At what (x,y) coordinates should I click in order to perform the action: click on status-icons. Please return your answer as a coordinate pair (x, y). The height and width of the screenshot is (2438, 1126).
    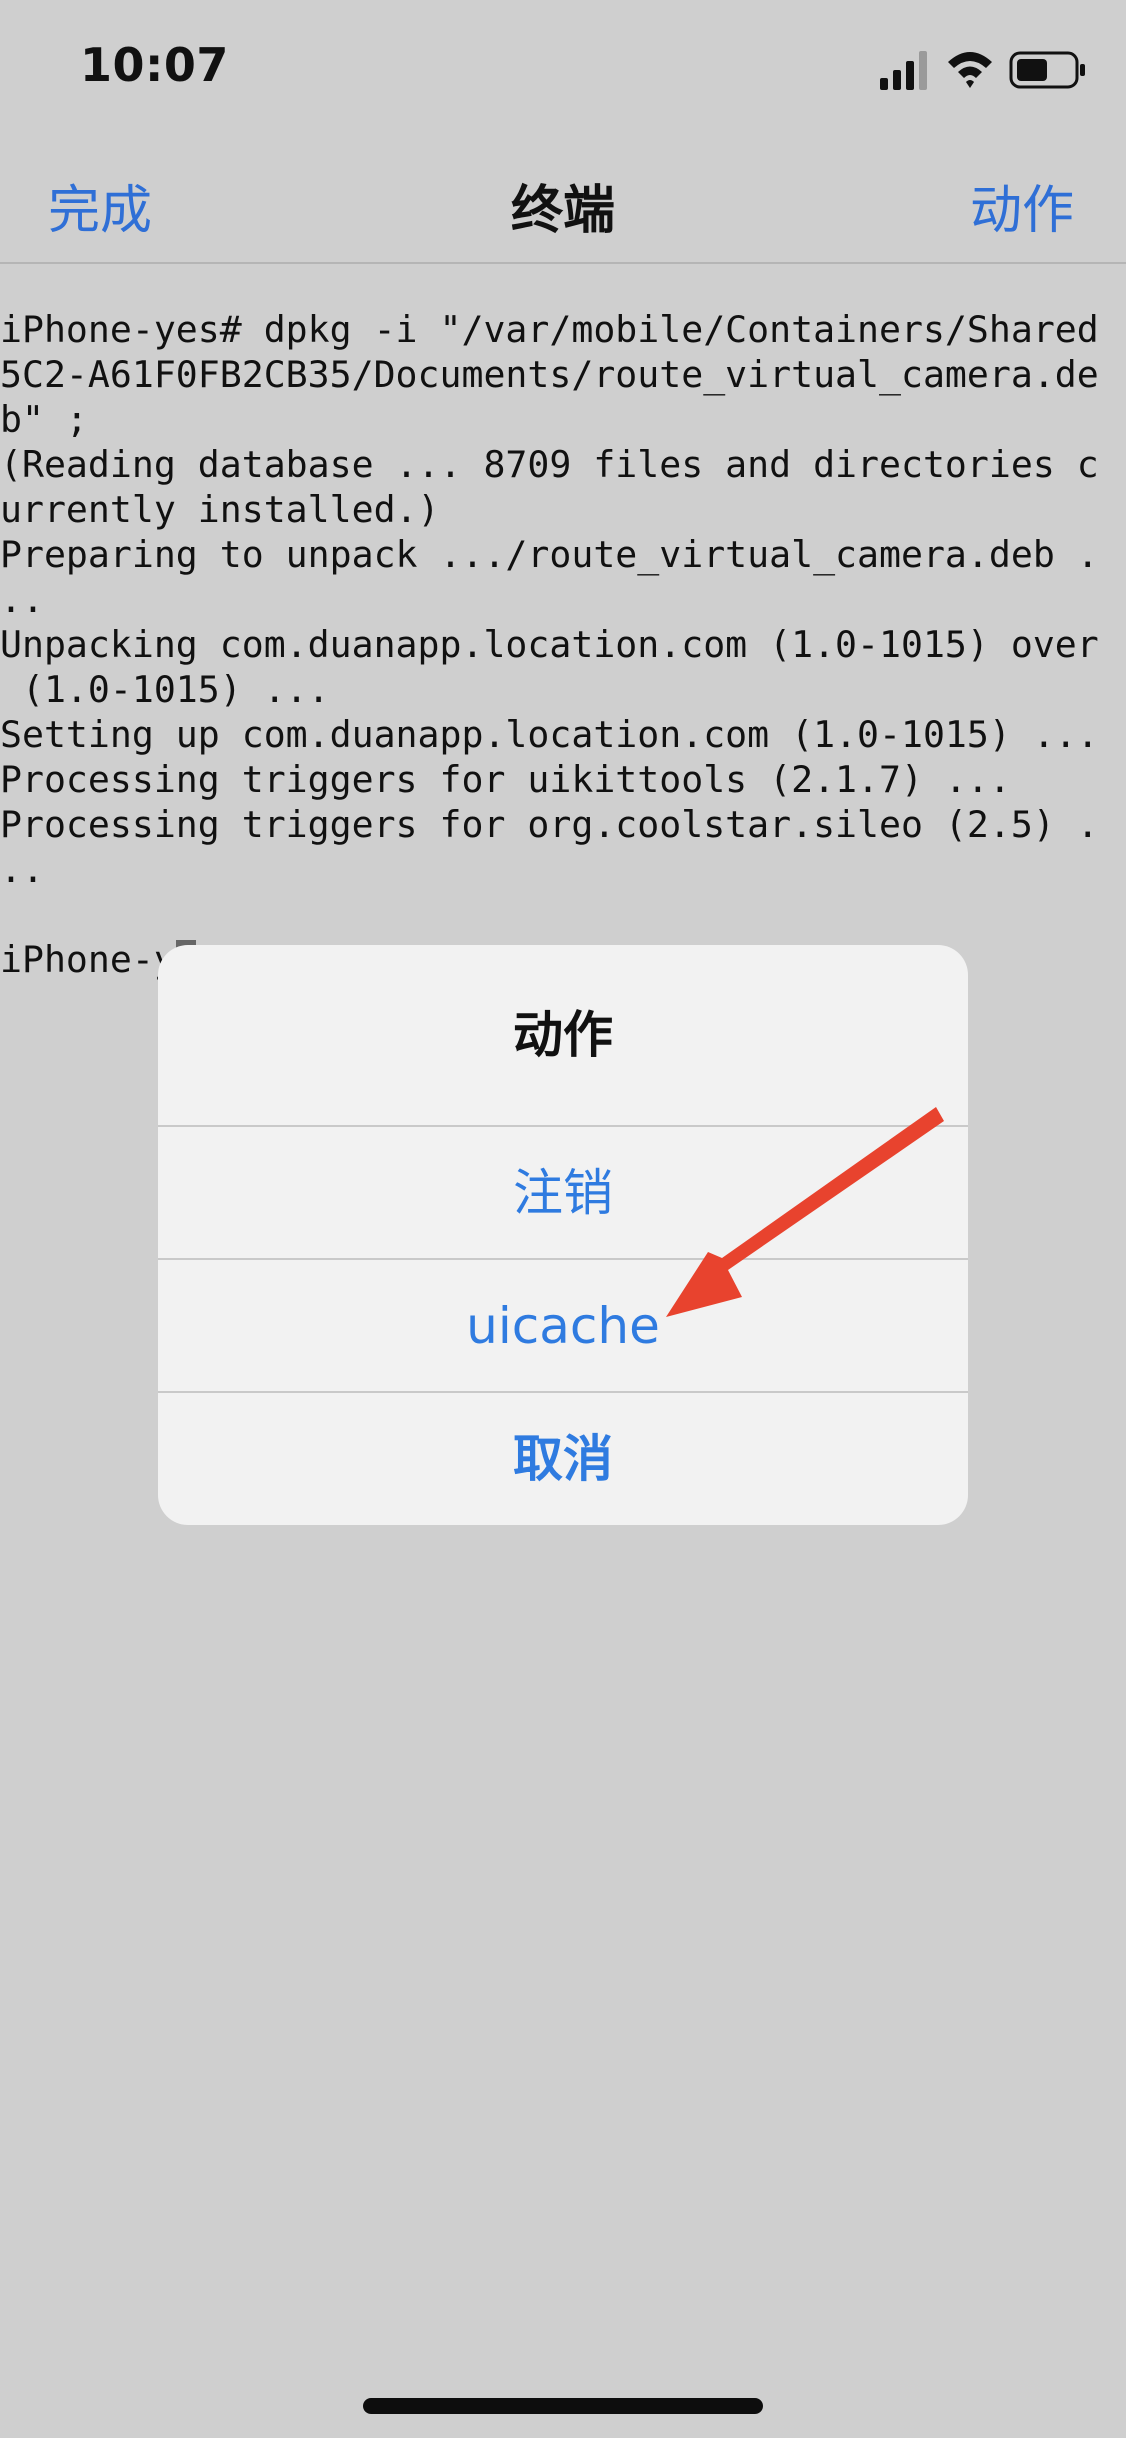
    Looking at the image, I should click on (982, 70).